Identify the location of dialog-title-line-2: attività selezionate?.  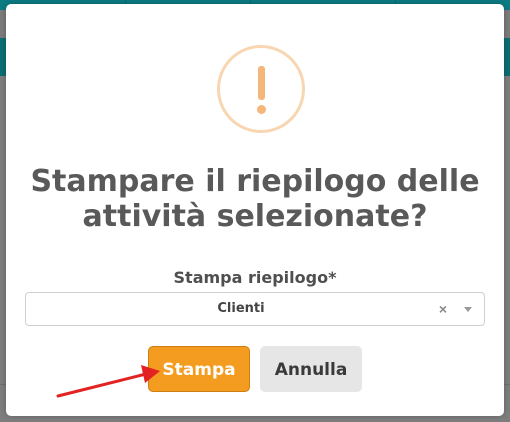
(255, 216).